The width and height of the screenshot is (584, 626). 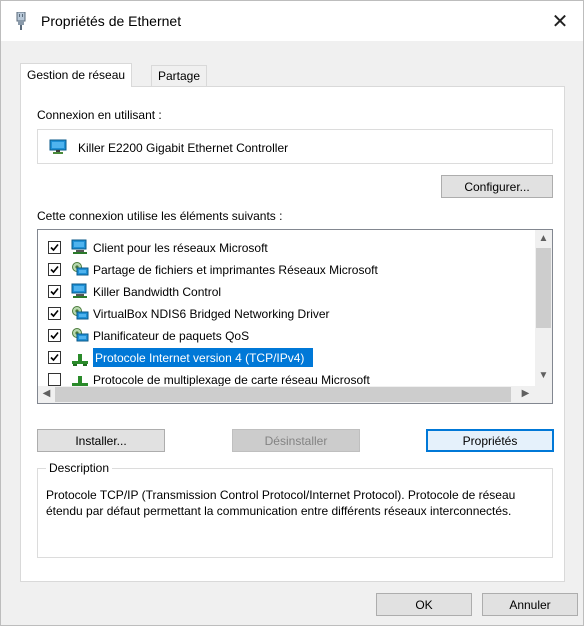 I want to click on vertical-scroll-thumb, so click(x=543, y=288).